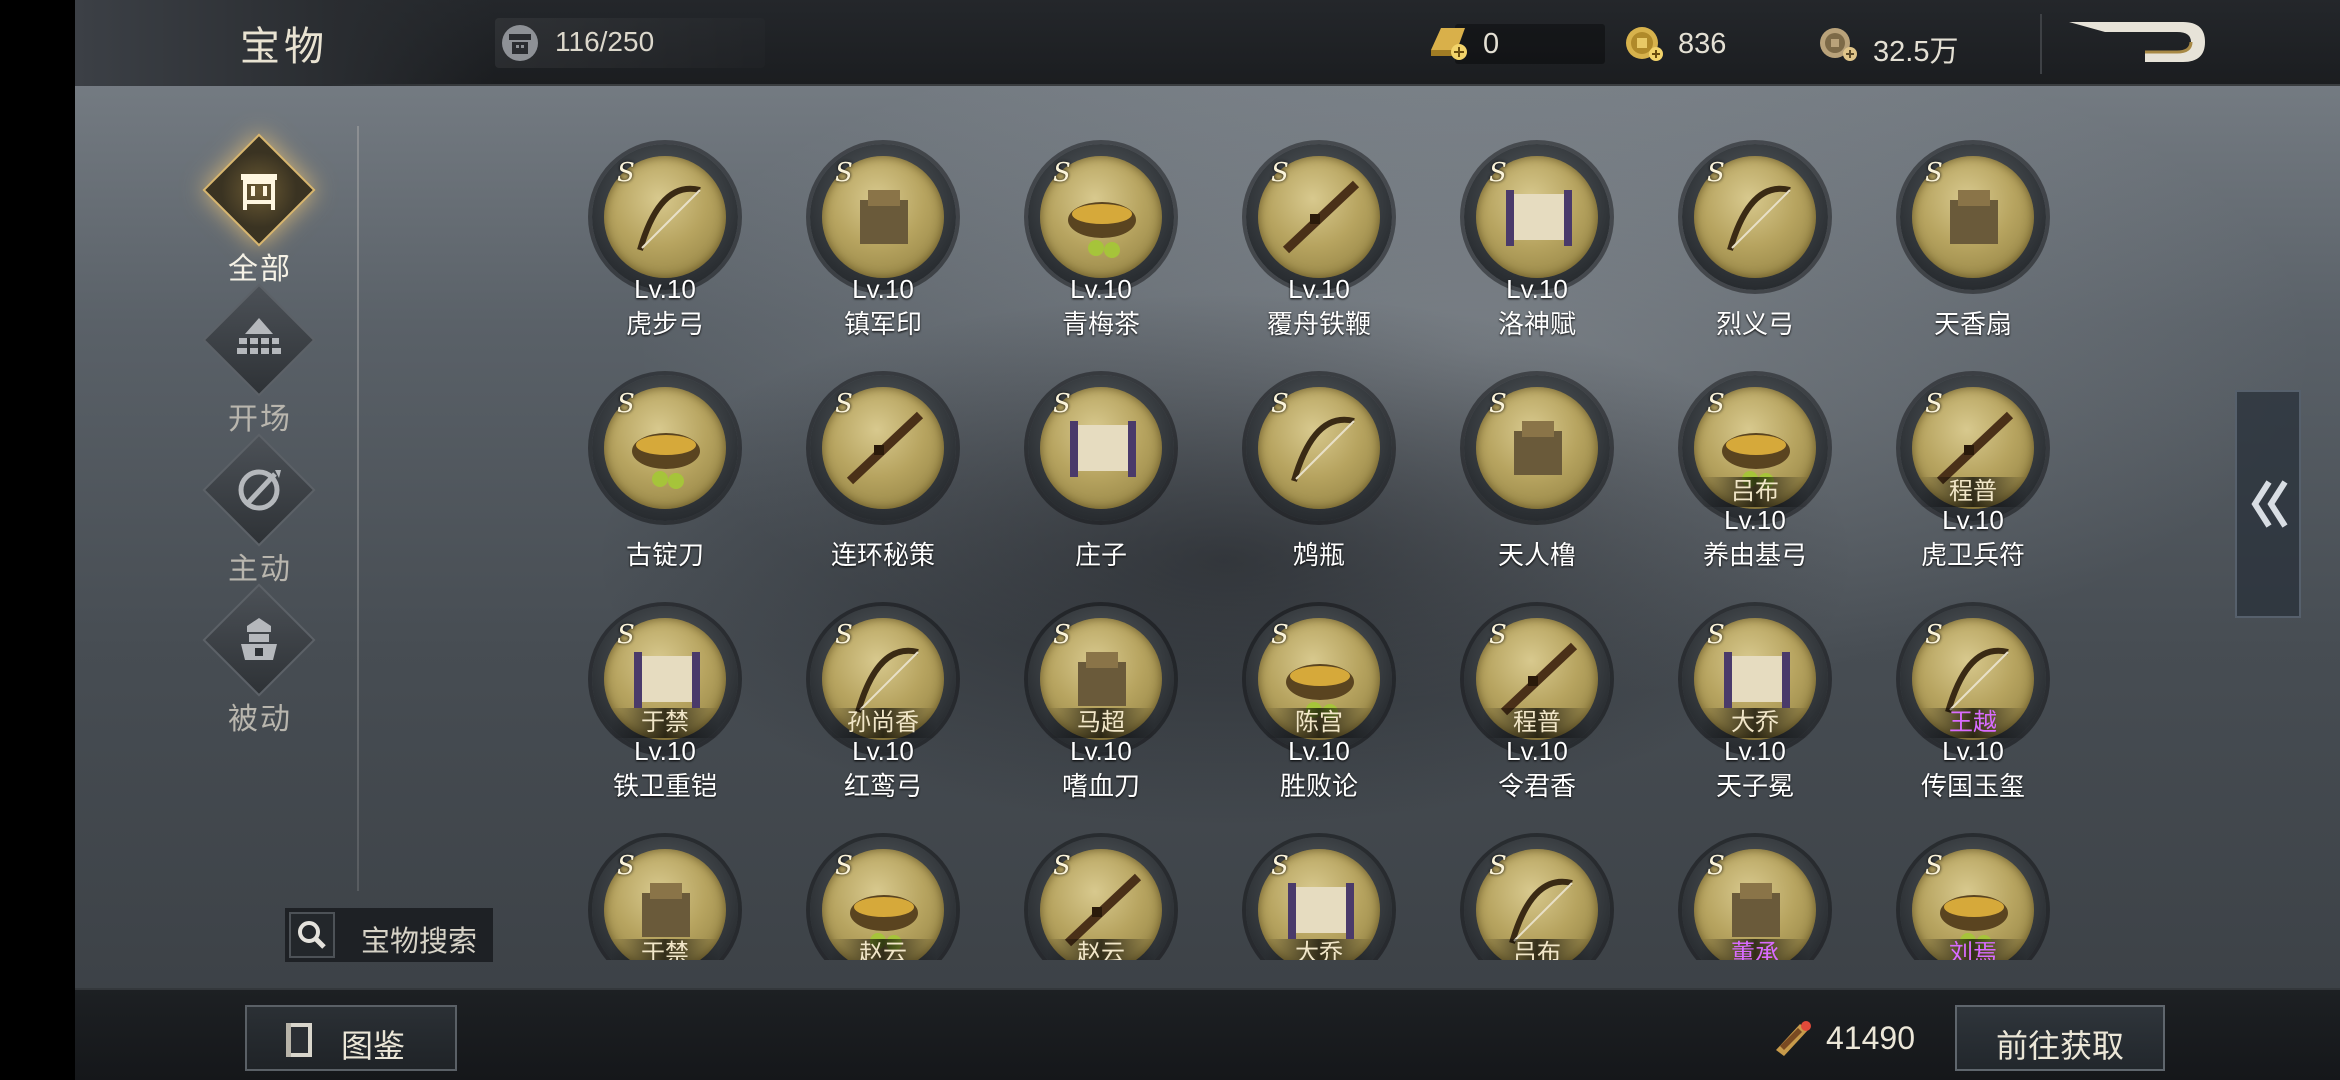 Image resolution: width=2340 pixels, height=1080 pixels. I want to click on back-button, so click(2137, 44).